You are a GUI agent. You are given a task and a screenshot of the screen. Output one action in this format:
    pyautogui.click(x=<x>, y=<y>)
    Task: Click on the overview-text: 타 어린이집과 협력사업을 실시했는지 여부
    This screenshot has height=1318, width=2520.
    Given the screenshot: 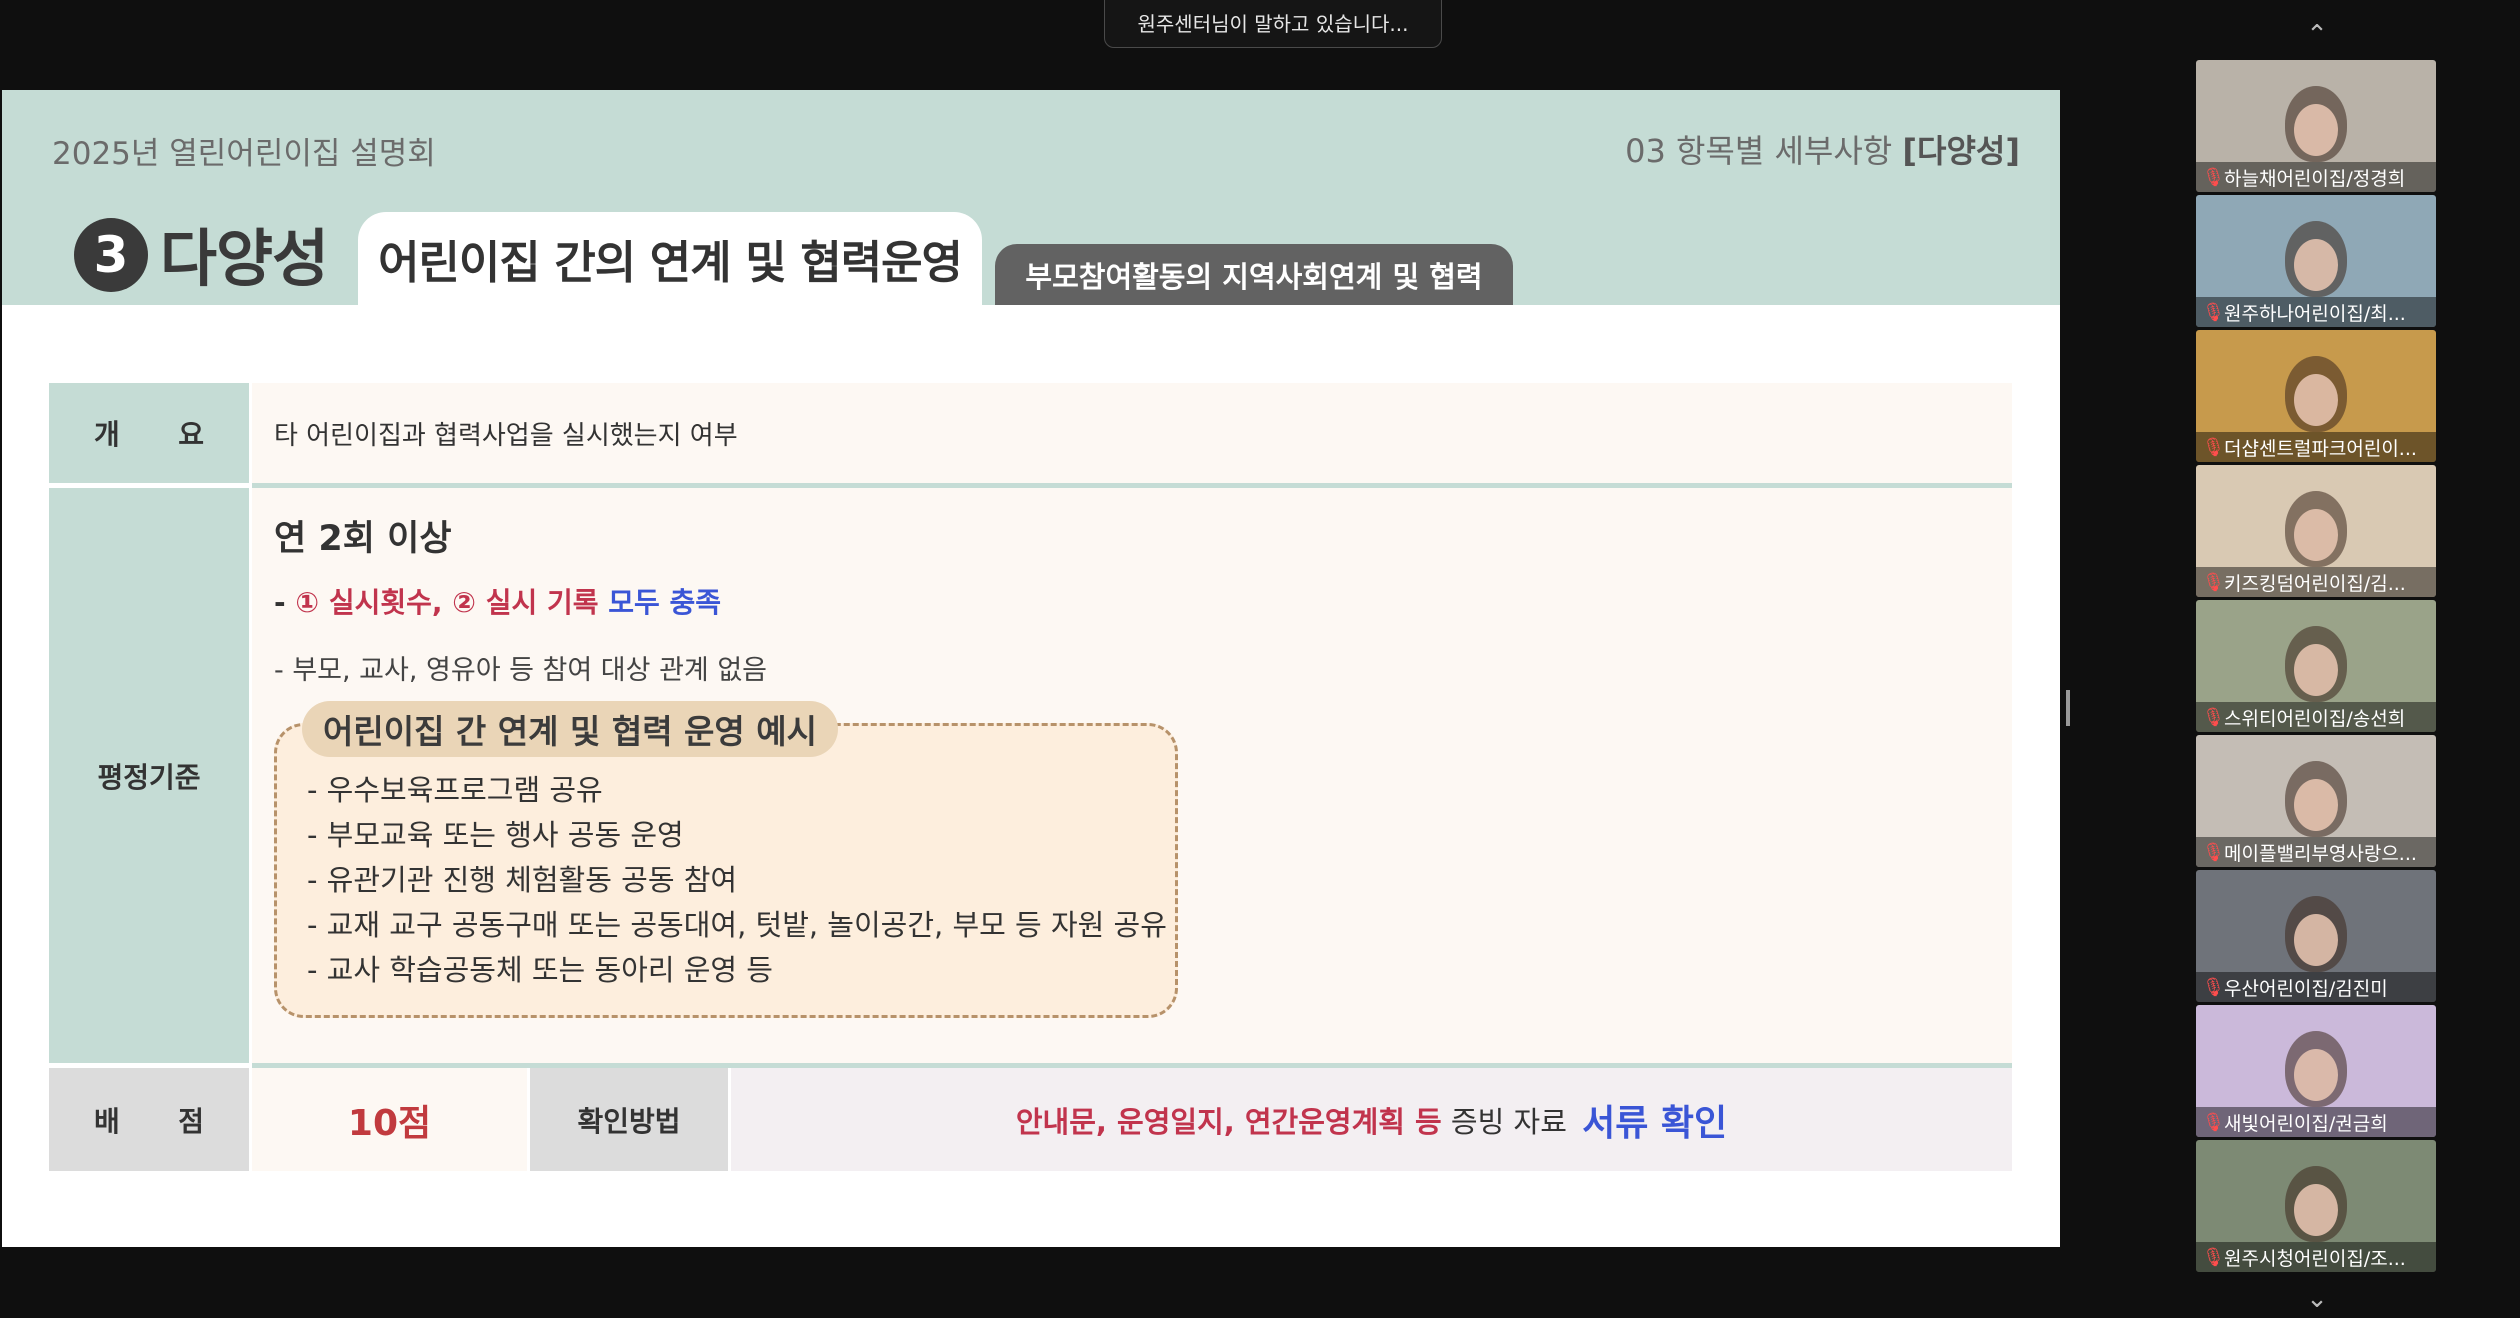 What is the action you would take?
    pyautogui.click(x=506, y=435)
    